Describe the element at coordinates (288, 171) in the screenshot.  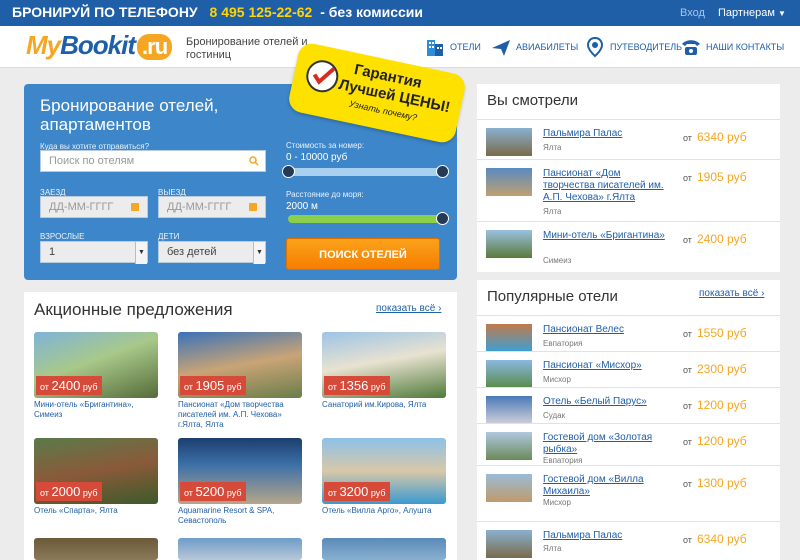
I see `price-slider-min-handle` at that location.